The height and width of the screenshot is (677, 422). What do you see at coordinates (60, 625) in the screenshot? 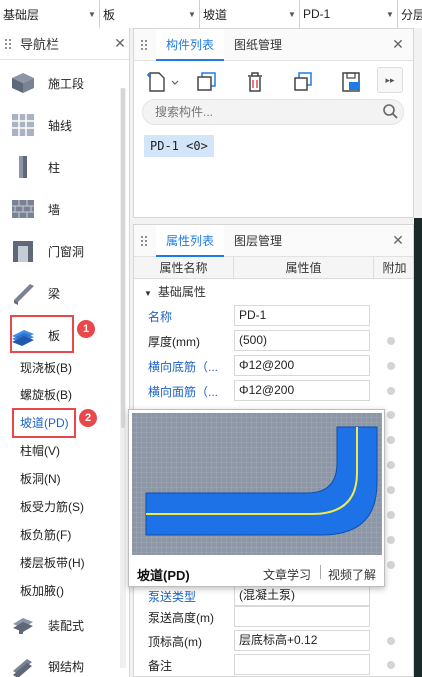
I see `nav-item-prefab: 装配式` at bounding box center [60, 625].